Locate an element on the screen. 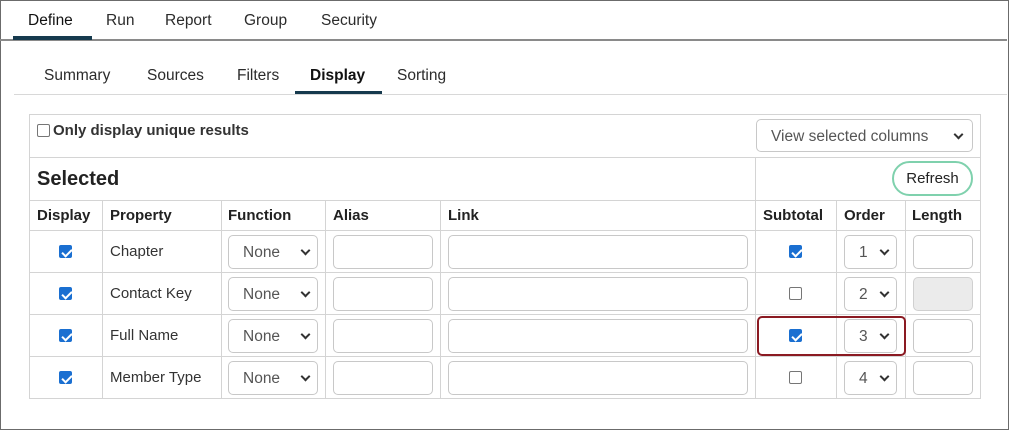  order-select: 2 is located at coordinates (870, 294).